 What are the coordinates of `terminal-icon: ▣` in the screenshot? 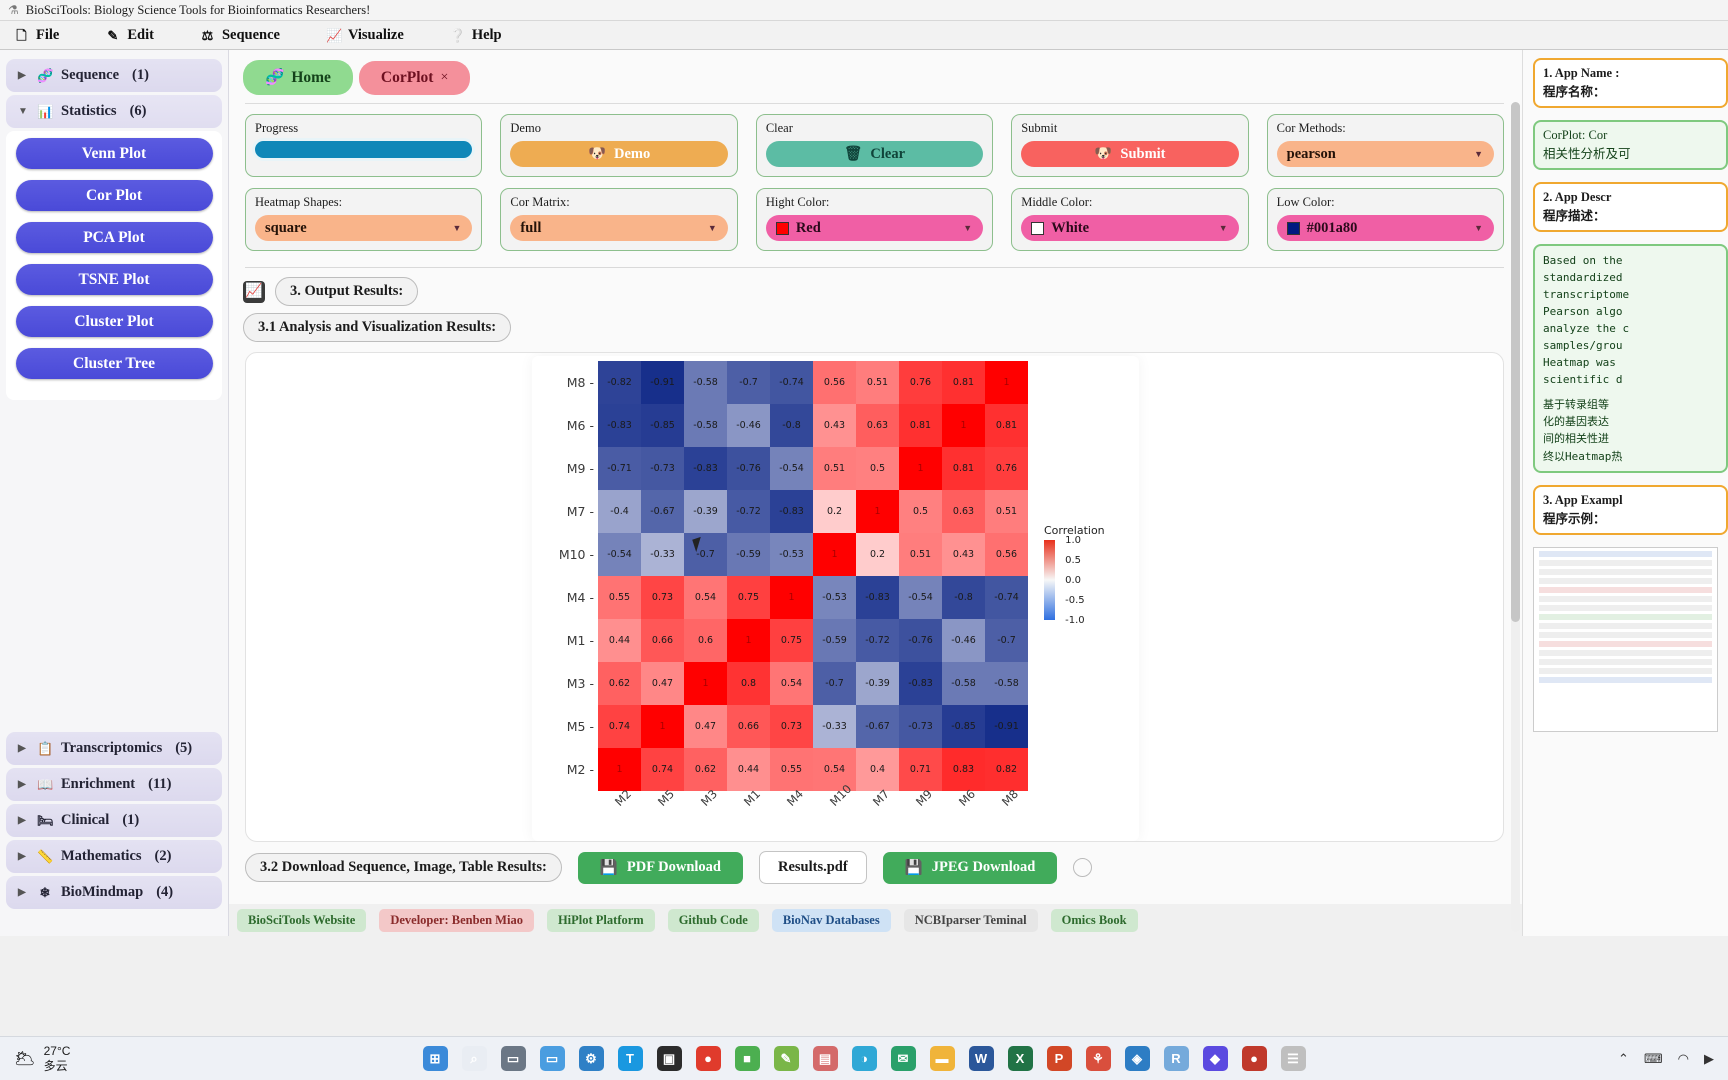 It's located at (669, 1058).